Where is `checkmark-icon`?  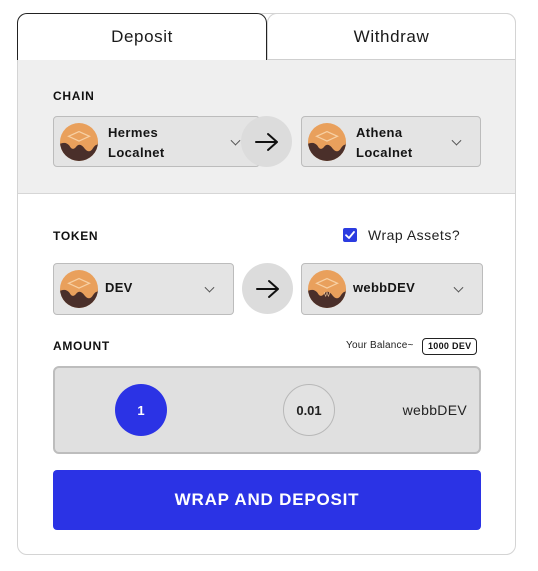 checkmark-icon is located at coordinates (350, 235).